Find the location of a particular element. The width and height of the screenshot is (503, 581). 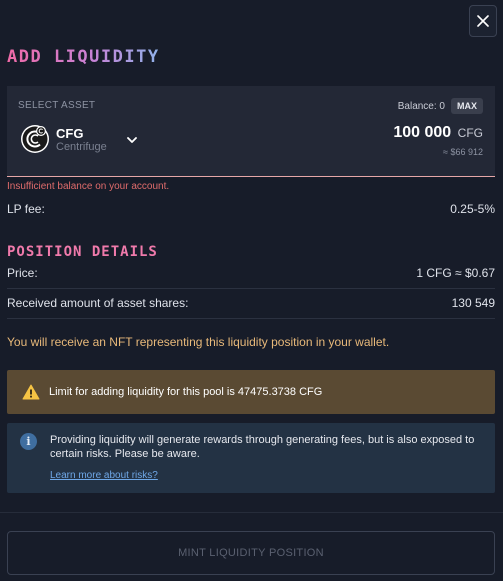

asset-symbol: CFG is located at coordinates (69, 133).